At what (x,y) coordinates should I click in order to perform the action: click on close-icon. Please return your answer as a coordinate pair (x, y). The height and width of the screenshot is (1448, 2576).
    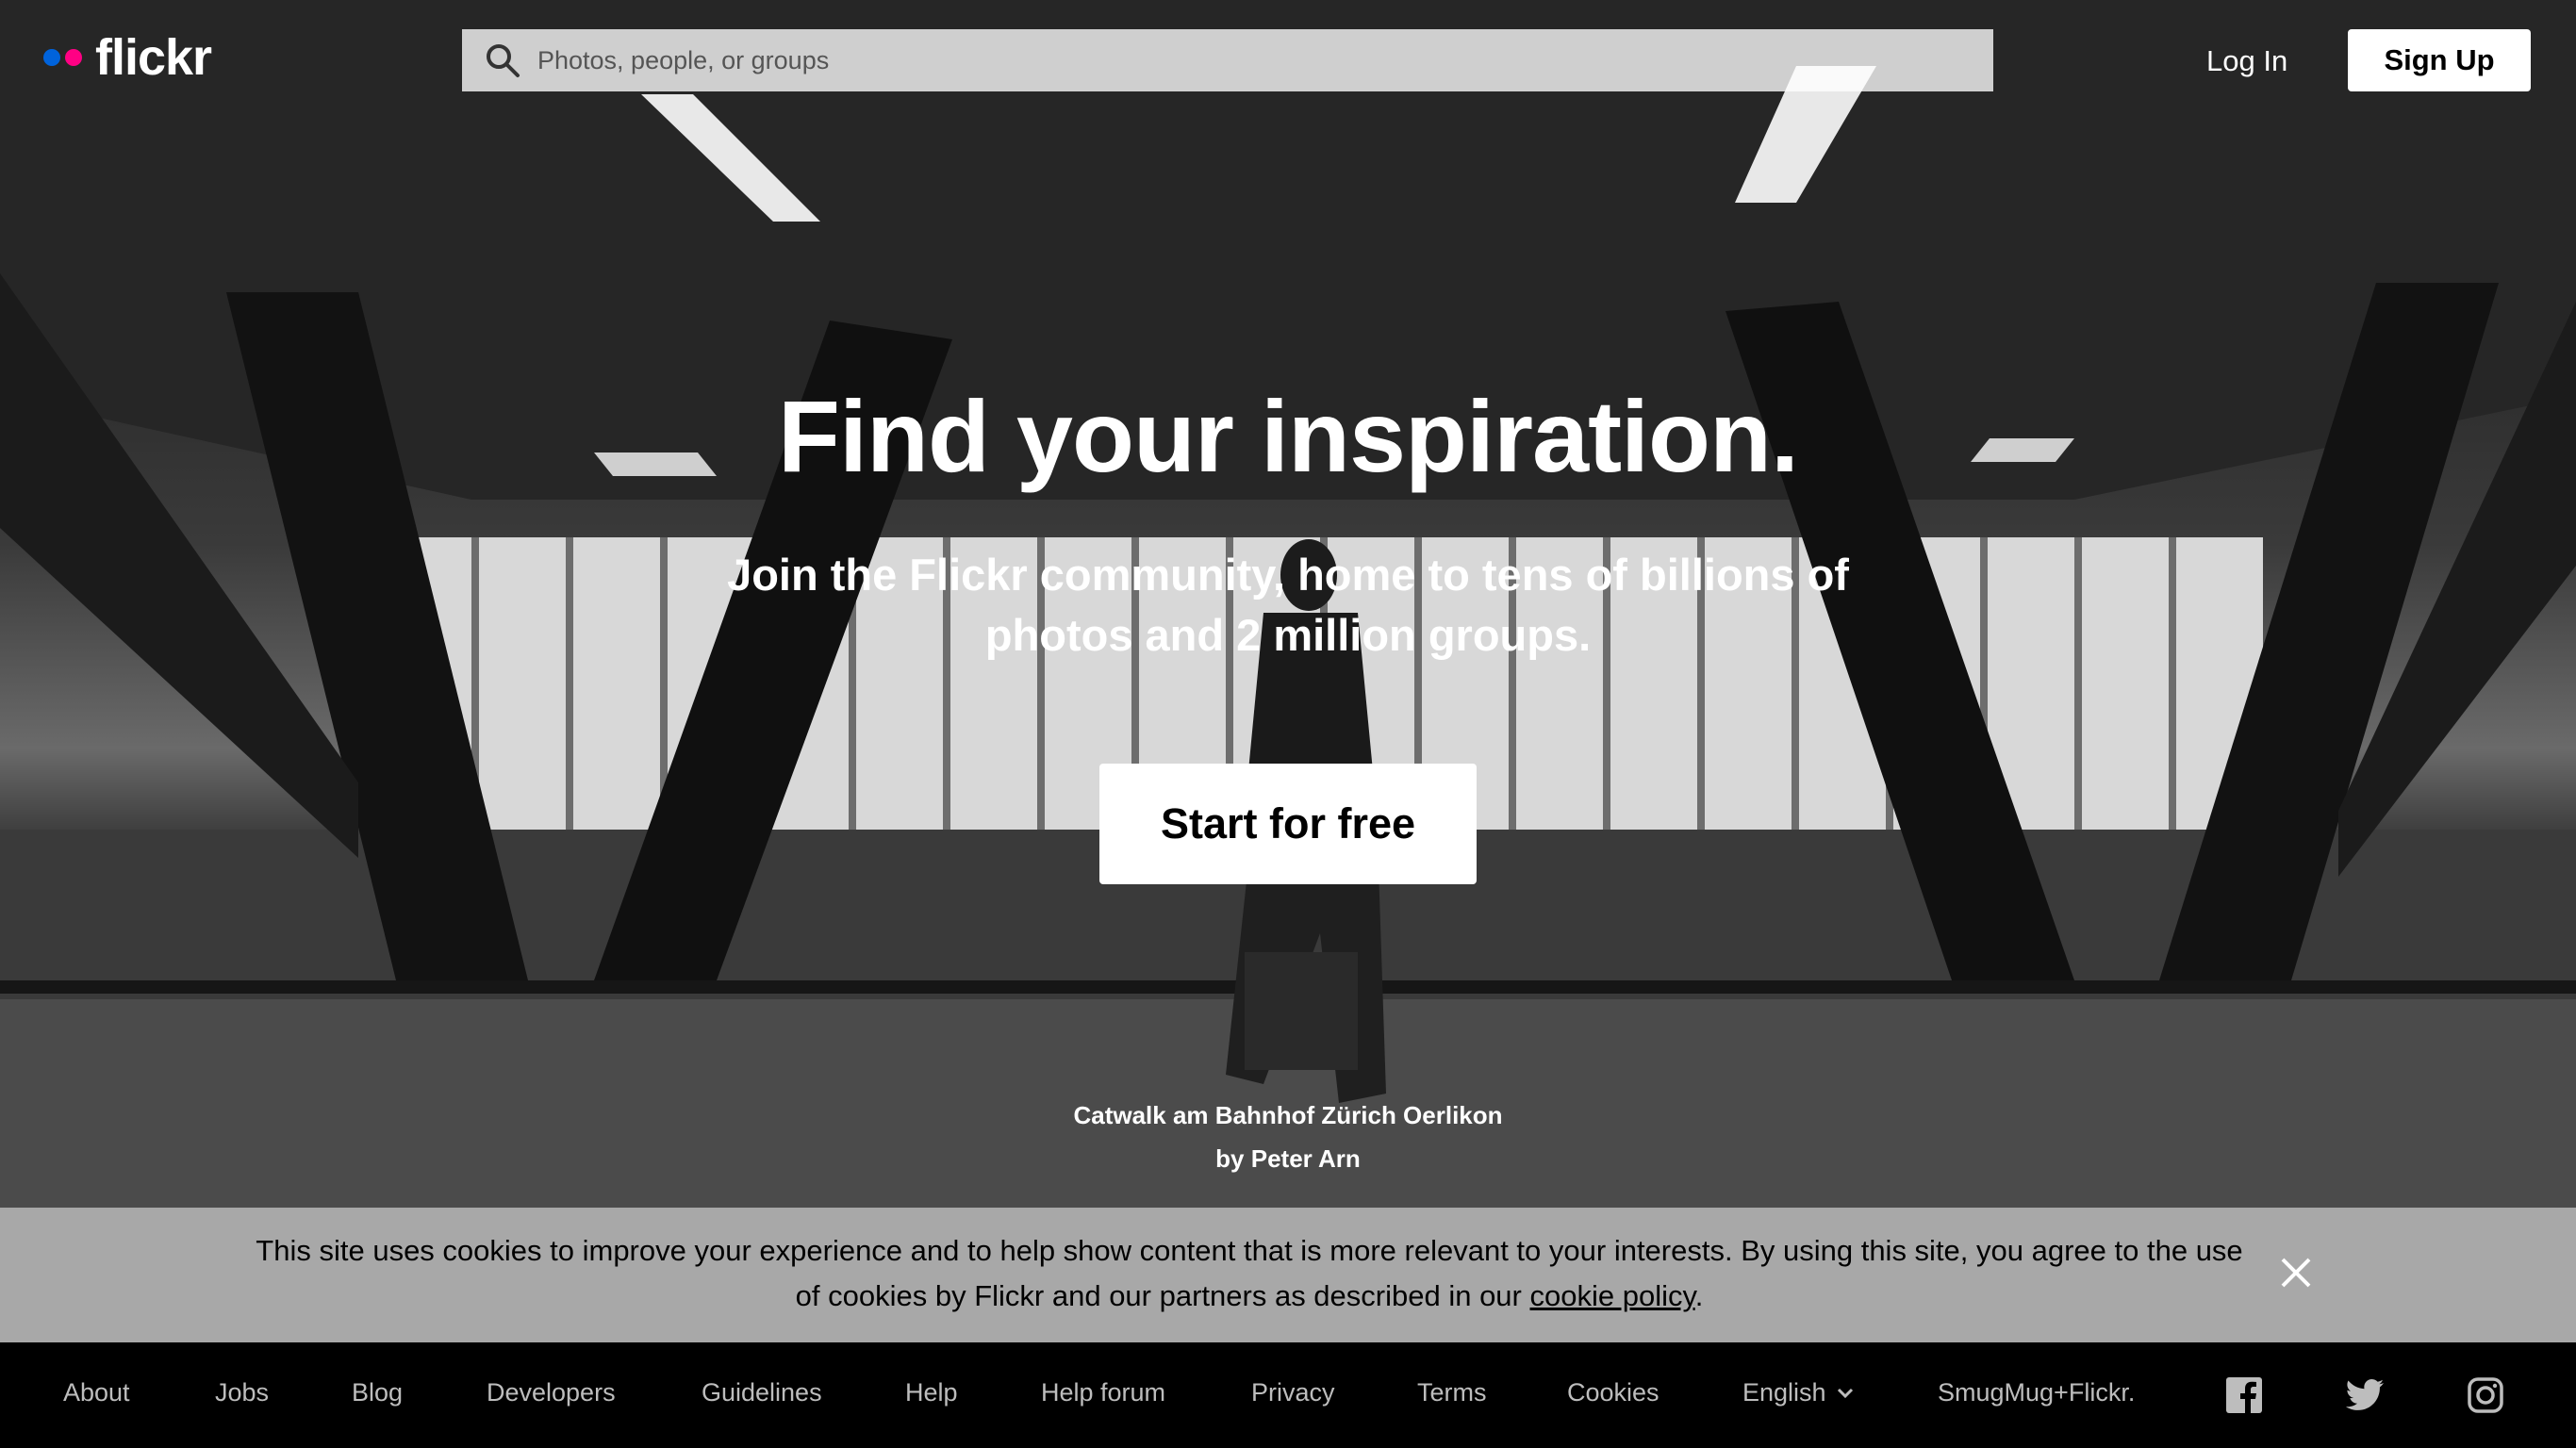
    Looking at the image, I should click on (2296, 1273).